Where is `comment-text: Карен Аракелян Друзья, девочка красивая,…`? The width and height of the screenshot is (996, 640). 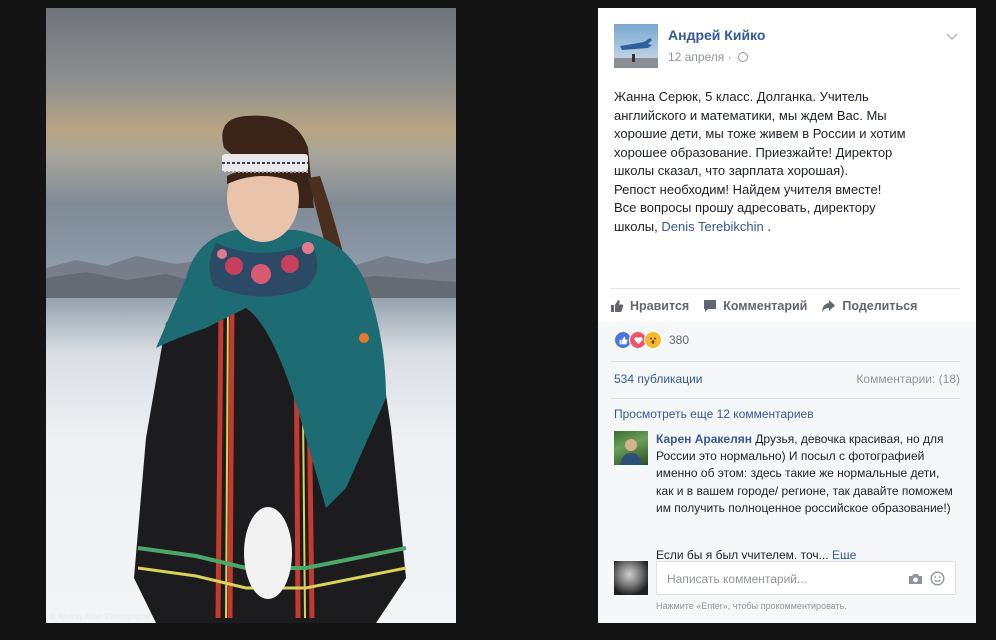
comment-text: Карен Аракелян Друзья, девочка красивая,… is located at coordinates (806, 474).